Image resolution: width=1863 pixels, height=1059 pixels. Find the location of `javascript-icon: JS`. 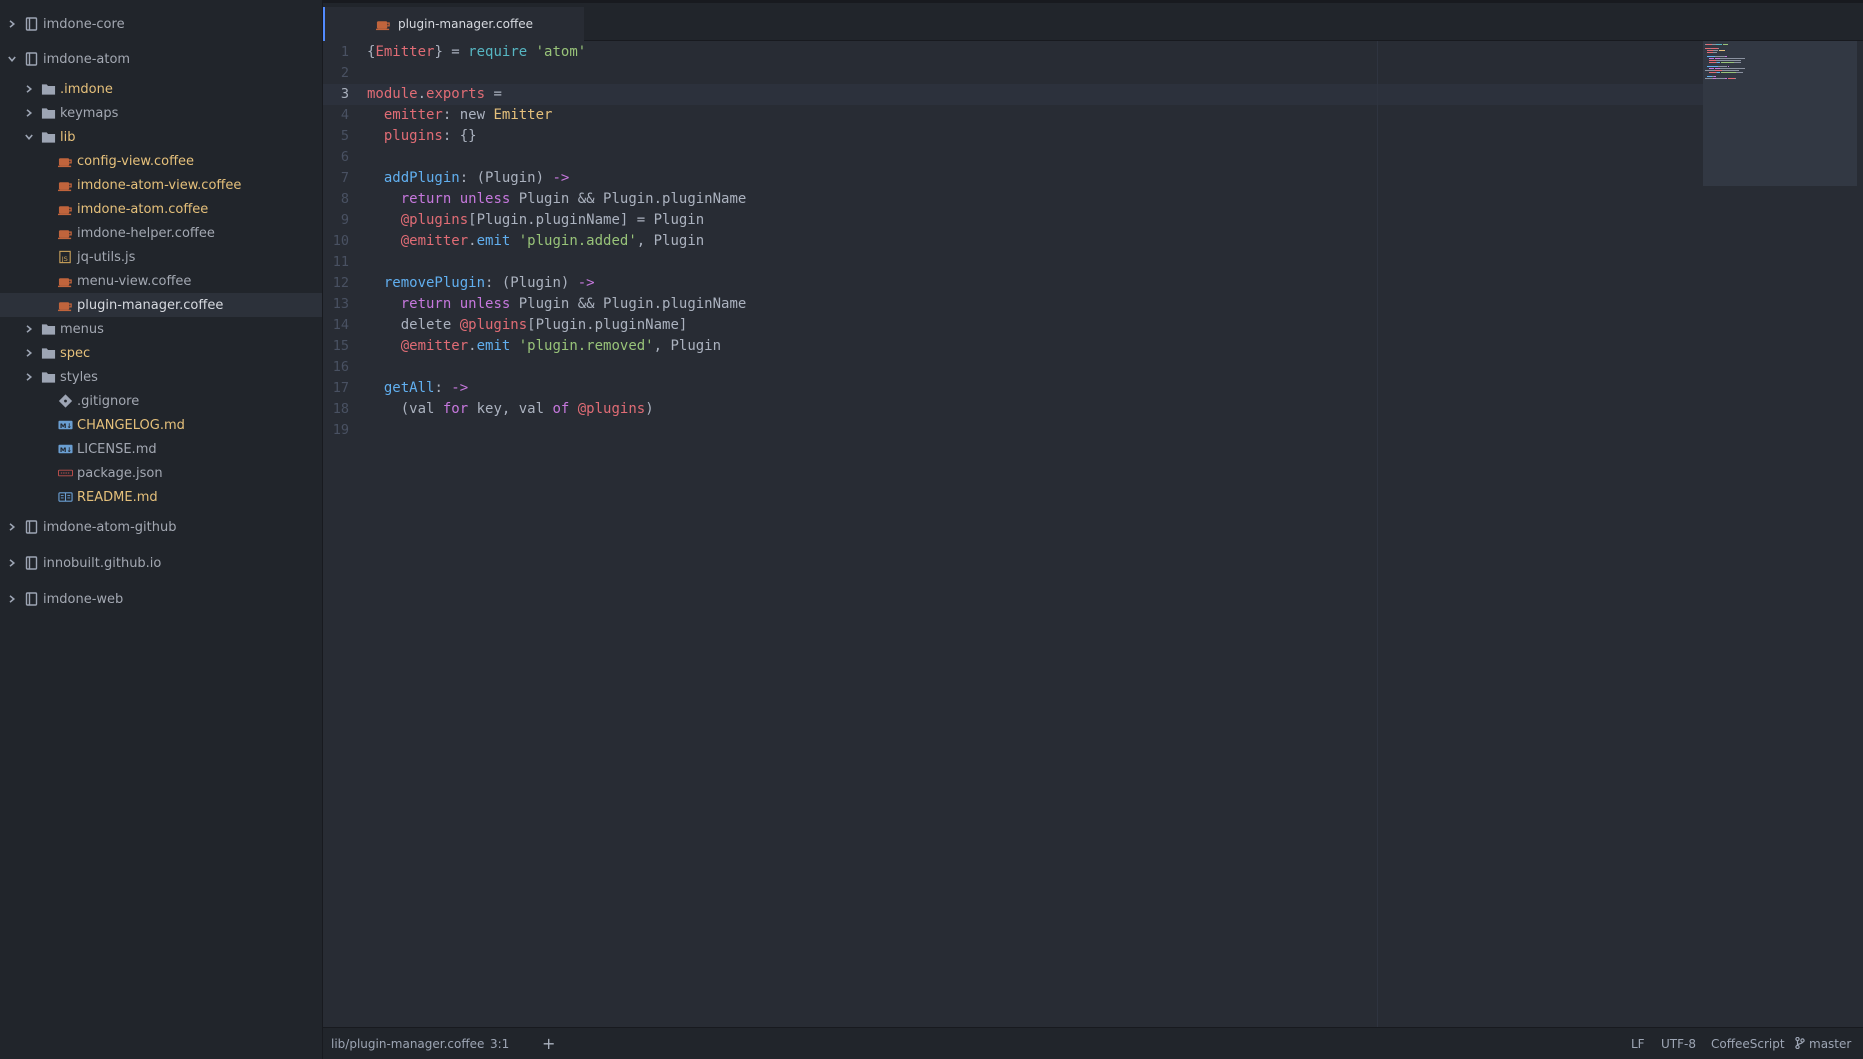

javascript-icon: JS is located at coordinates (65, 257).